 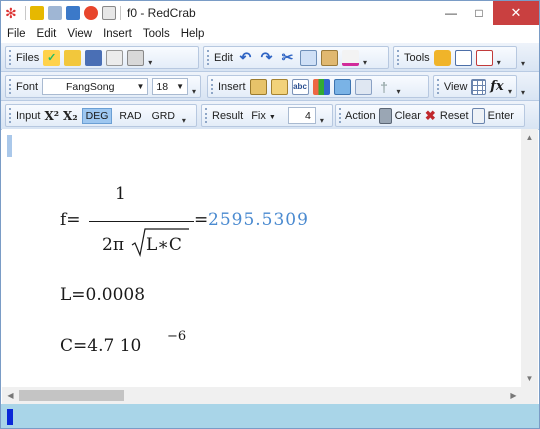 I want to click on precision-input: 4, so click(x=301, y=115).